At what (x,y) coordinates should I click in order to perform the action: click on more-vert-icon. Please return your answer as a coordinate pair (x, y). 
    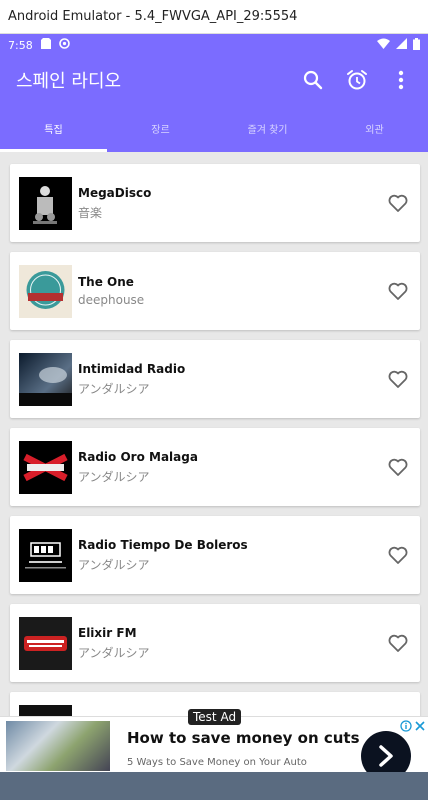
    Looking at the image, I should click on (401, 80).